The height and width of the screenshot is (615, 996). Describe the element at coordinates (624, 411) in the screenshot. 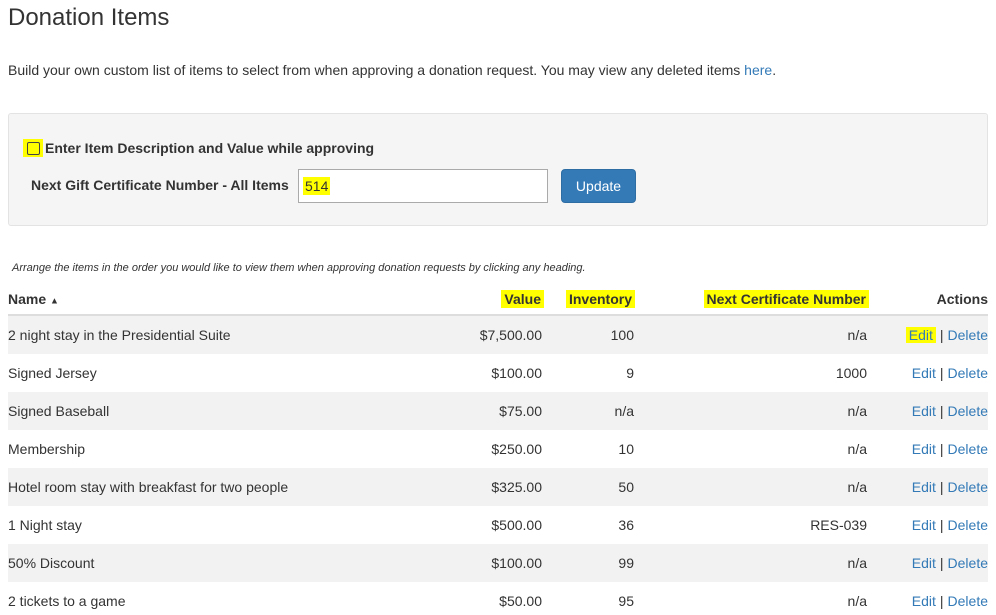

I see `cell-inventory: n/a` at that location.